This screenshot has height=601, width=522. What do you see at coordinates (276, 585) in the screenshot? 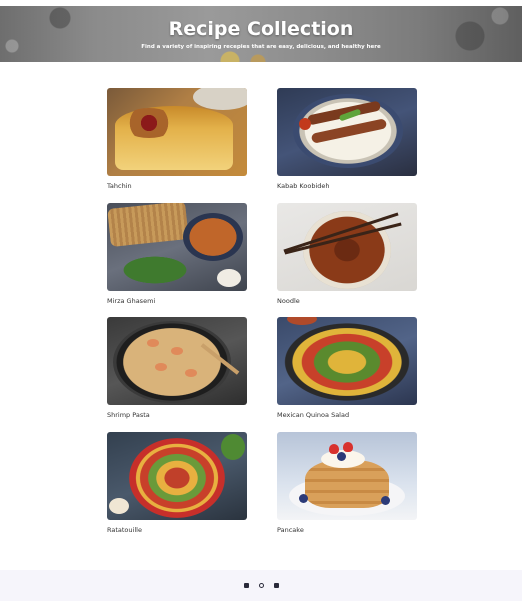
I see `linkedin-icon` at bounding box center [276, 585].